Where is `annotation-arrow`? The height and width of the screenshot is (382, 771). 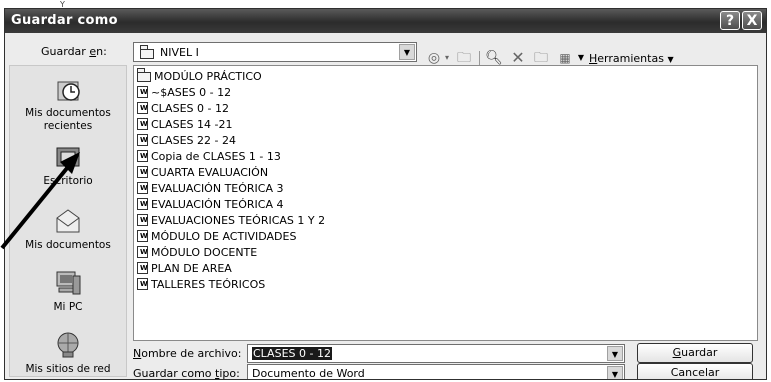
annotation-arrow is located at coordinates (40, 201).